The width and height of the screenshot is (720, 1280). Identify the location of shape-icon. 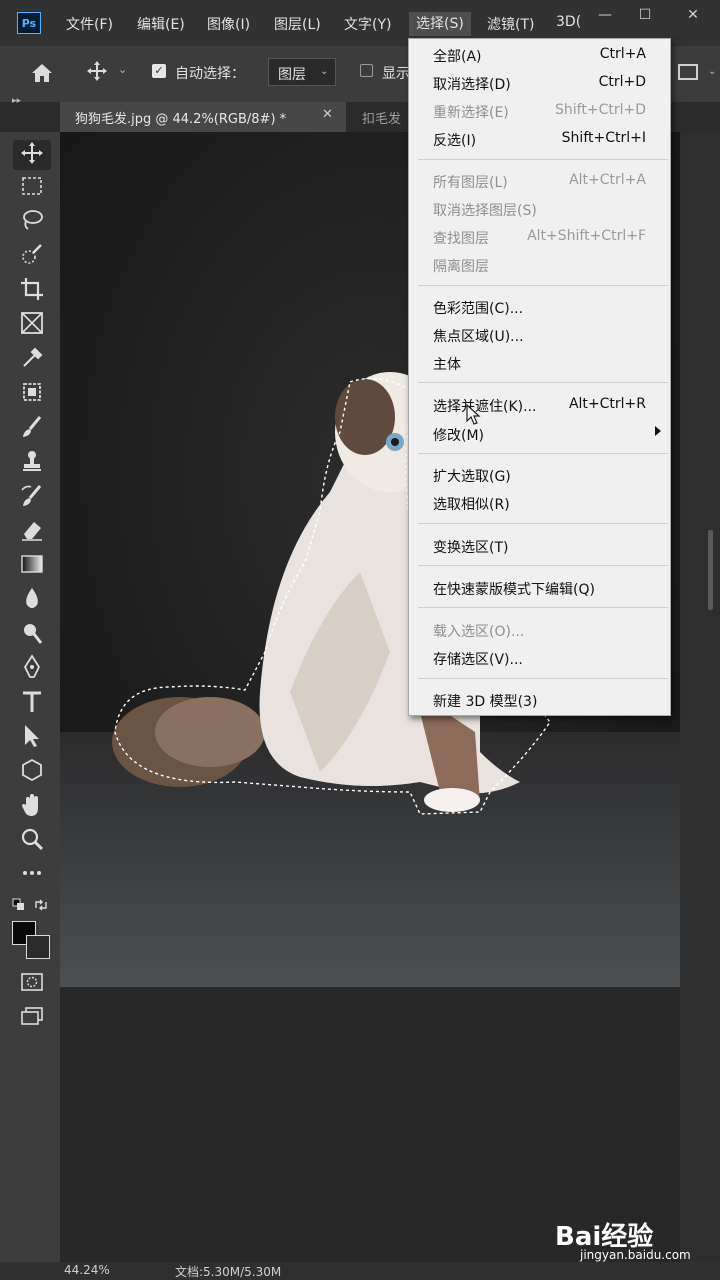
(32, 770).